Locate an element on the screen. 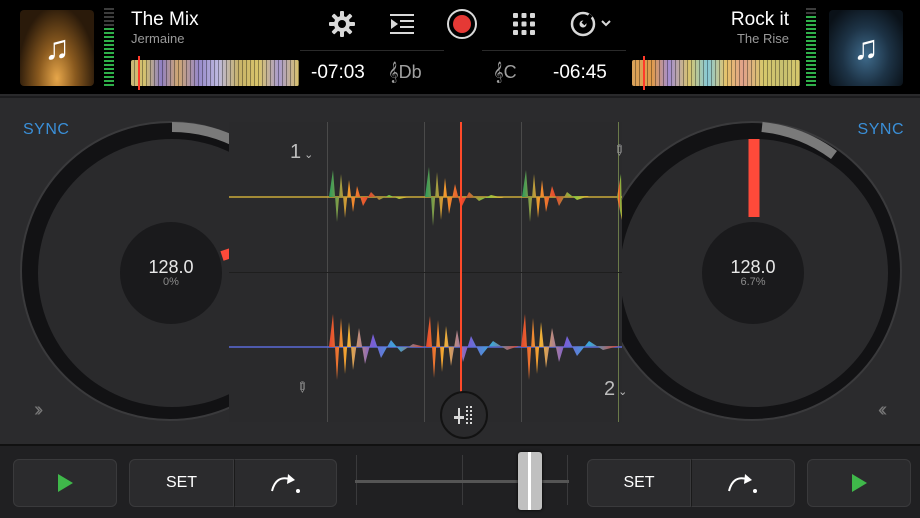 The height and width of the screenshot is (518, 920). gear-icon is located at coordinates (342, 24).